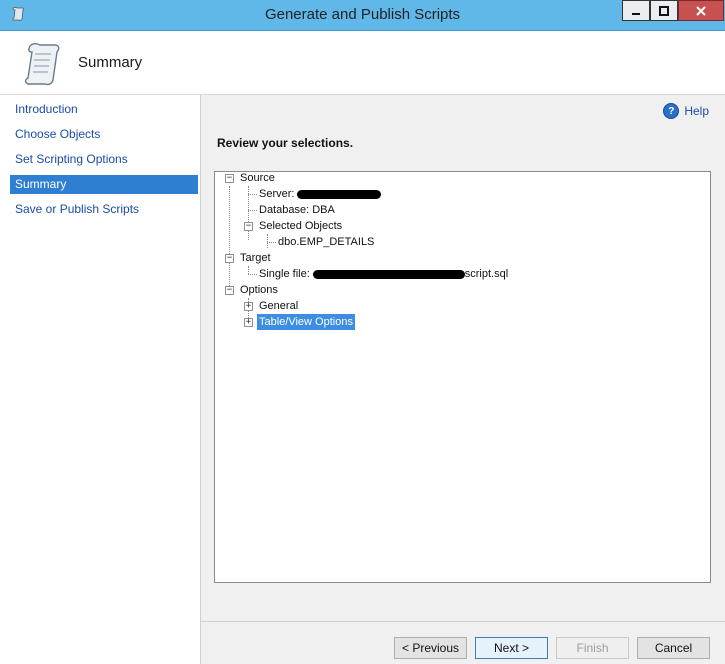 Image resolution: width=725 pixels, height=664 pixels. What do you see at coordinates (284, 274) in the screenshot?
I see `single-file-label: Single file:` at bounding box center [284, 274].